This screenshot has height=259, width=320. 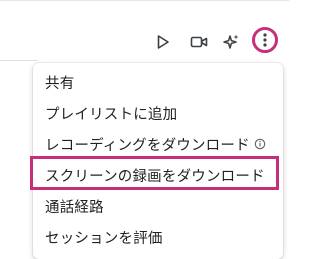 What do you see at coordinates (147, 145) in the screenshot?
I see `menu-item-label: レコーディングをダウンロード` at bounding box center [147, 145].